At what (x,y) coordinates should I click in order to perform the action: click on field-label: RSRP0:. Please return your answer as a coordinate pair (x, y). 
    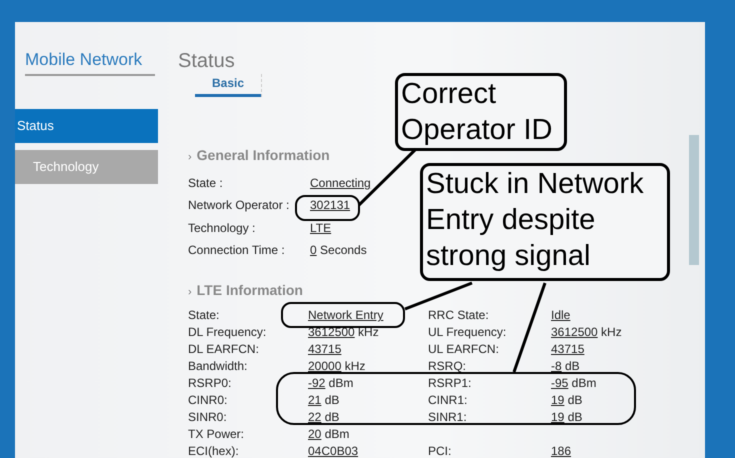
    Looking at the image, I should click on (210, 383).